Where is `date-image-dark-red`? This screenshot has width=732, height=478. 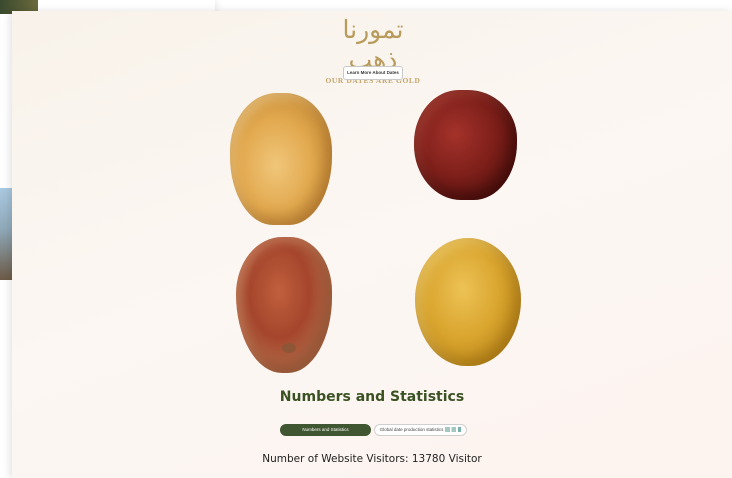 date-image-dark-red is located at coordinates (465, 145).